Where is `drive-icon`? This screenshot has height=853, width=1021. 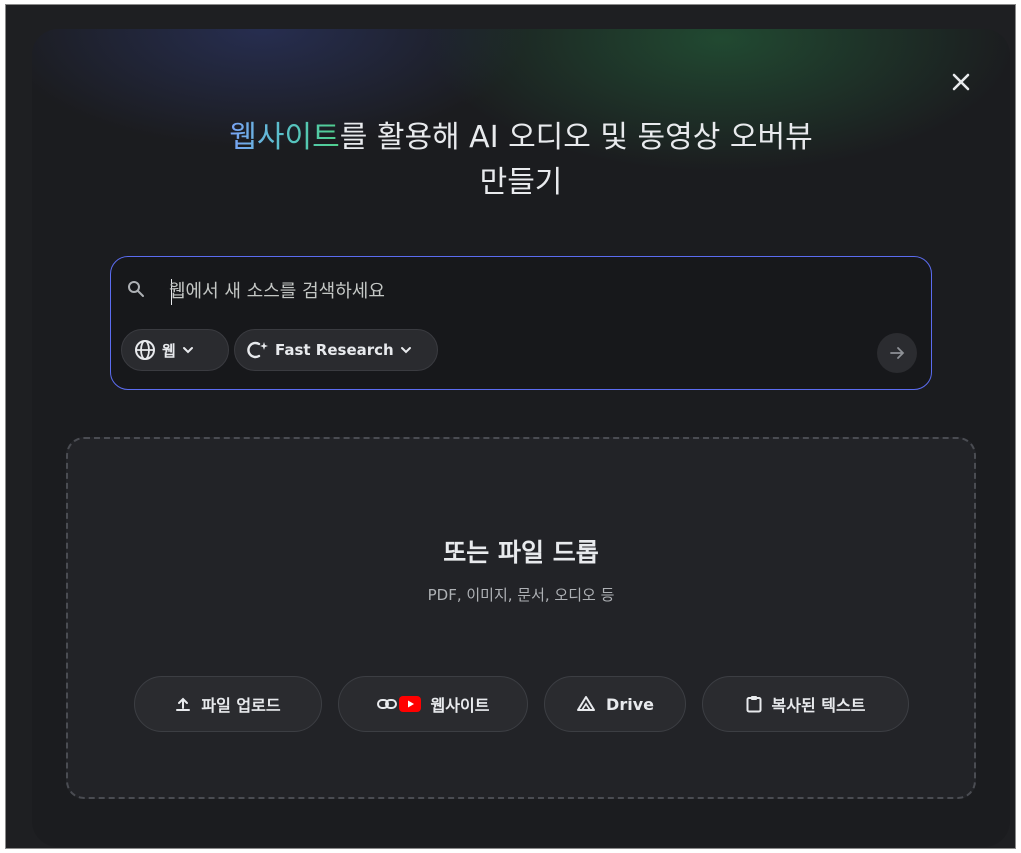
drive-icon is located at coordinates (586, 704).